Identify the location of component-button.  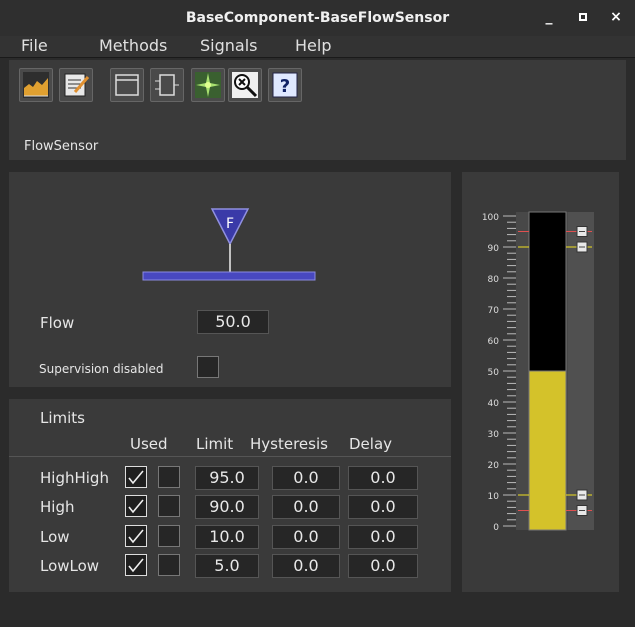
(167, 85).